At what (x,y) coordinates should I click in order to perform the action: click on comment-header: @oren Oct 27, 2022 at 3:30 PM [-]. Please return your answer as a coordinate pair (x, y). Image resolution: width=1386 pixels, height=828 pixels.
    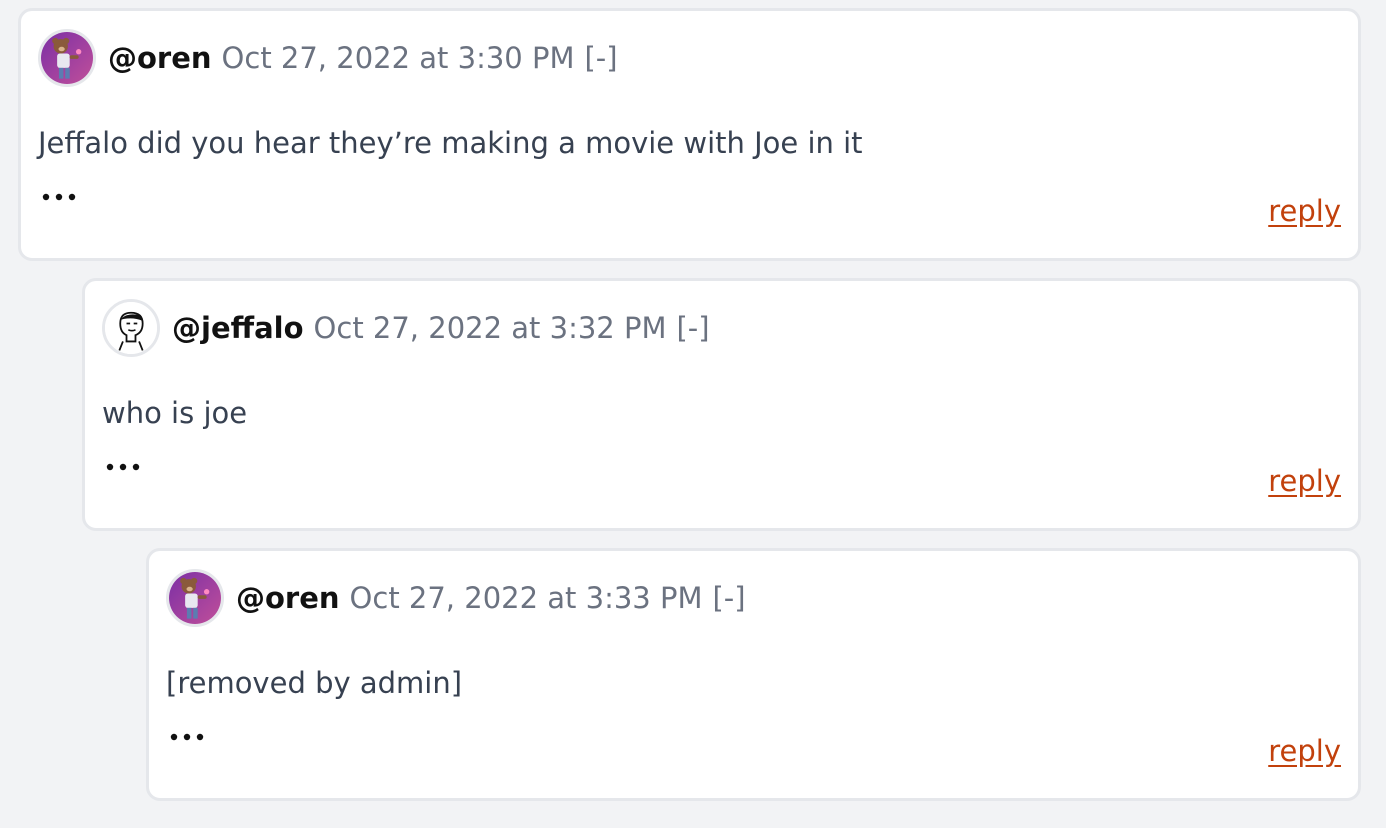
    Looking at the image, I should click on (328, 58).